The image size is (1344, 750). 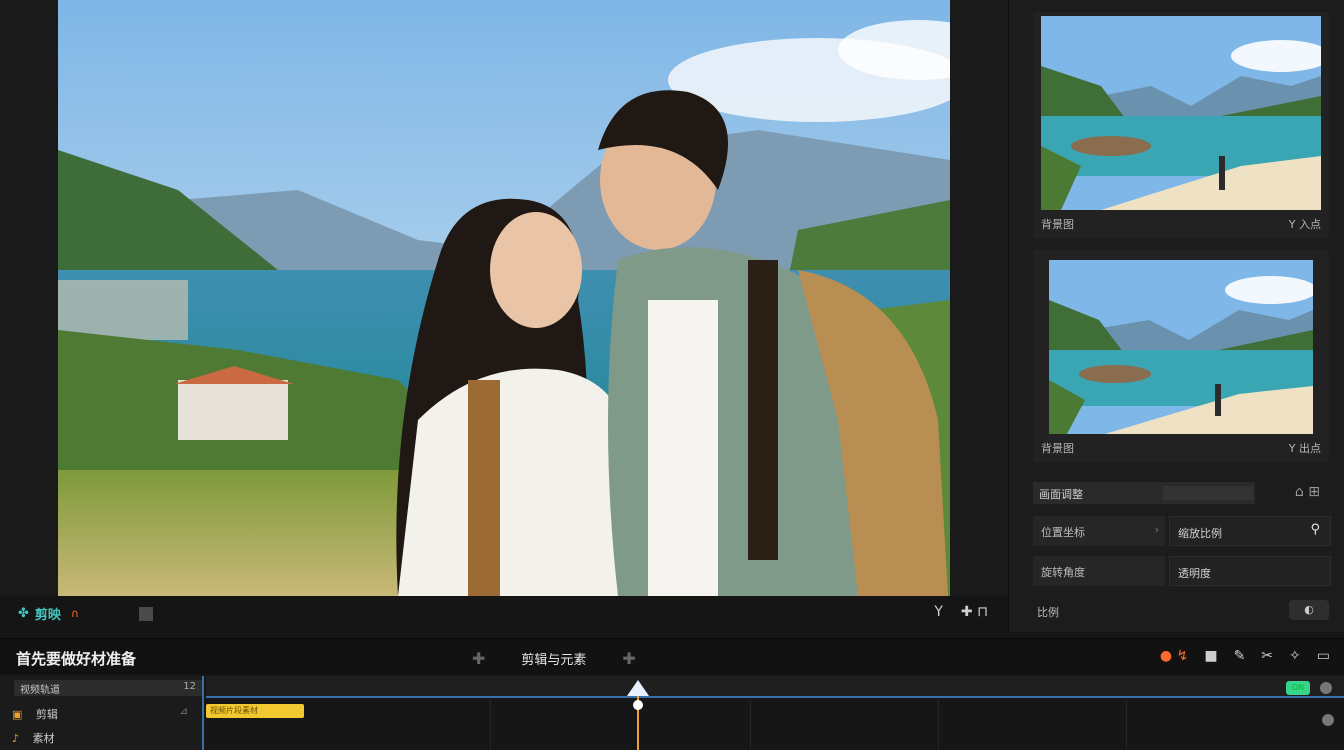 What do you see at coordinates (17, 714) in the screenshot?
I see `video-track-icon: ▣` at bounding box center [17, 714].